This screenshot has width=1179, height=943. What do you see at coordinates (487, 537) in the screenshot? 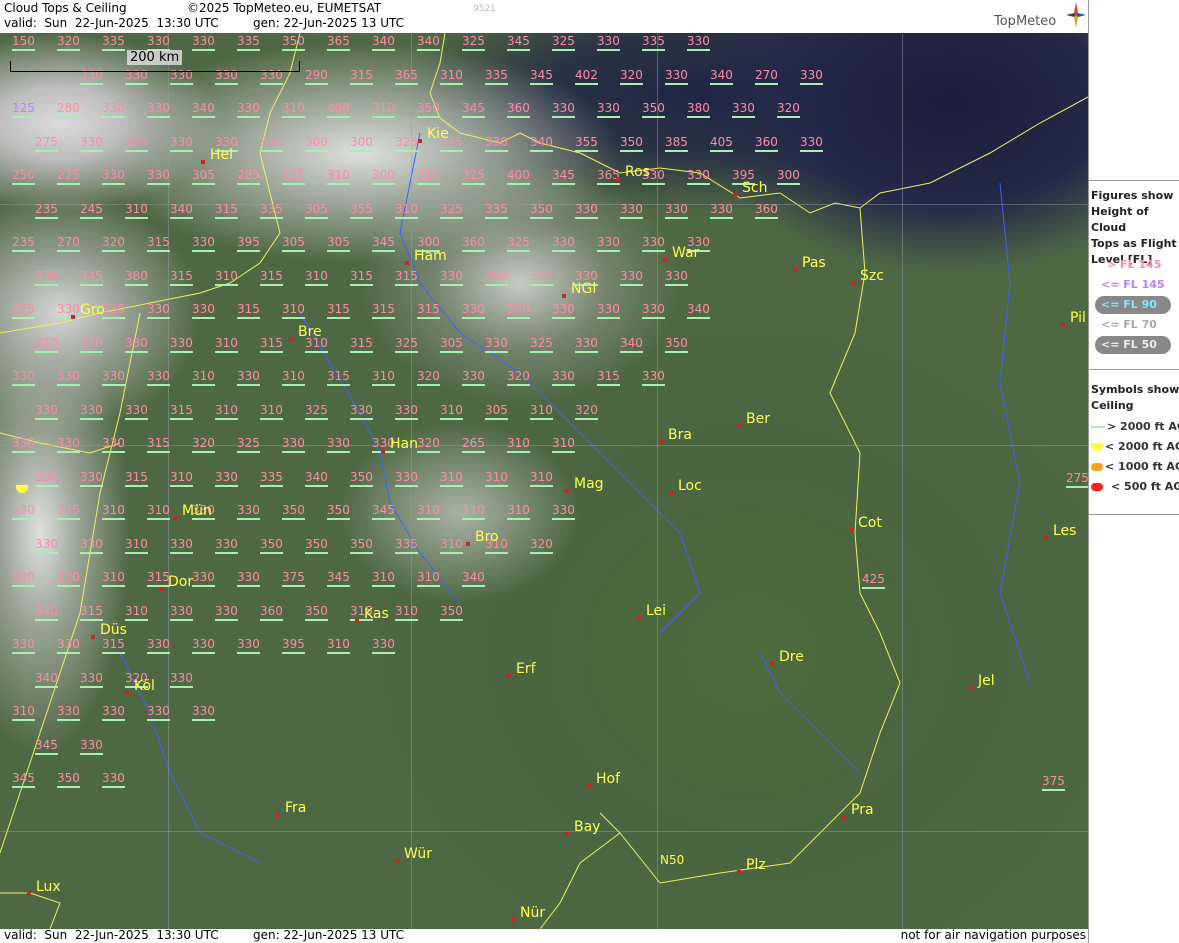
I see `city-name: Bro` at bounding box center [487, 537].